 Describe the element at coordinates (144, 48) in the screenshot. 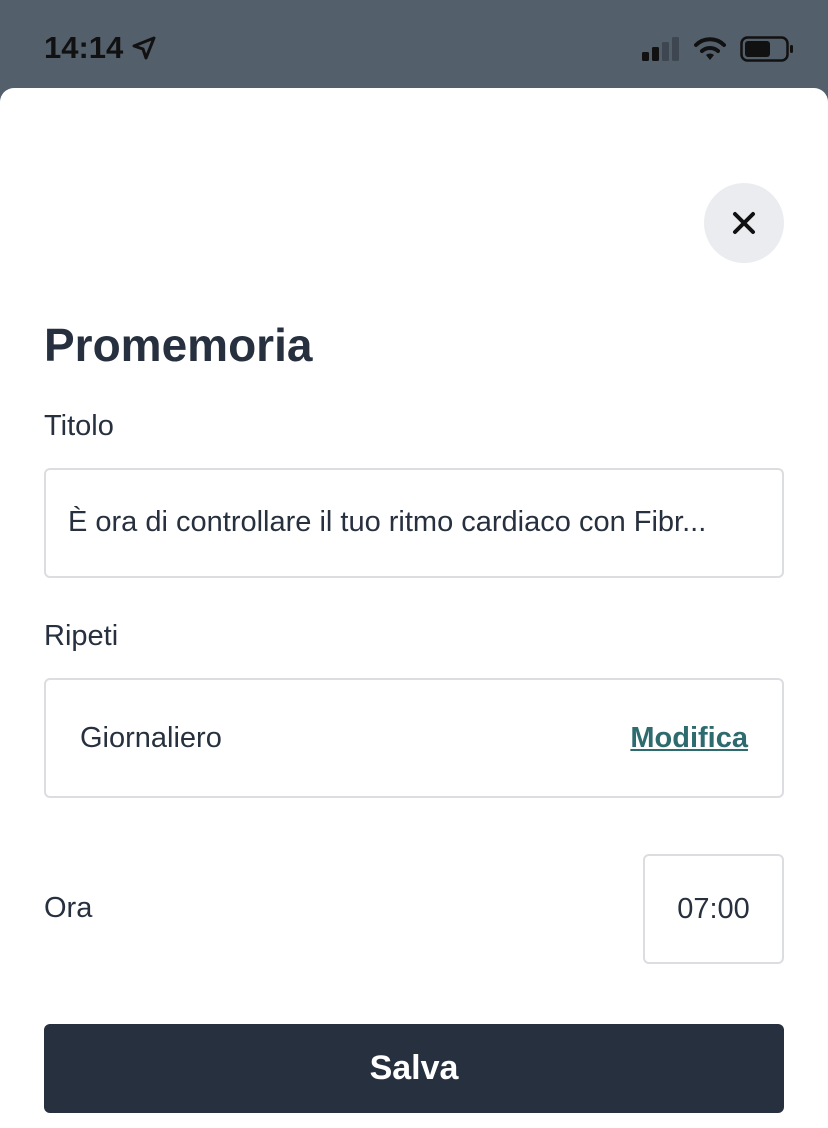

I see `location-arrow-icon` at that location.